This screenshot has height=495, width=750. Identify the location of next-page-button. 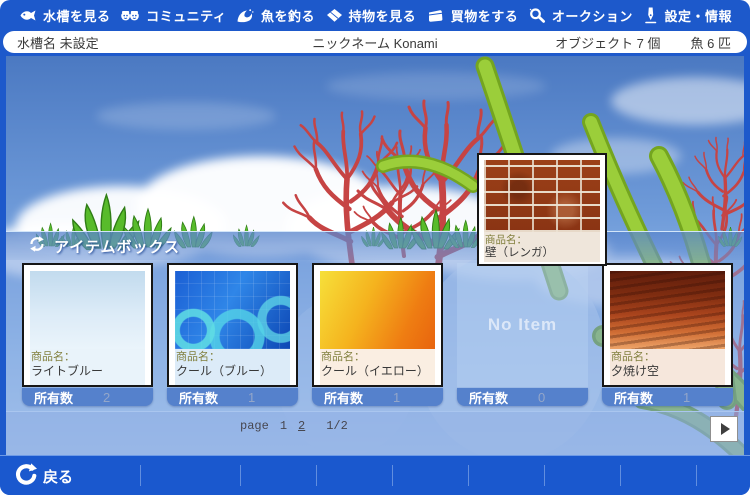
(724, 429).